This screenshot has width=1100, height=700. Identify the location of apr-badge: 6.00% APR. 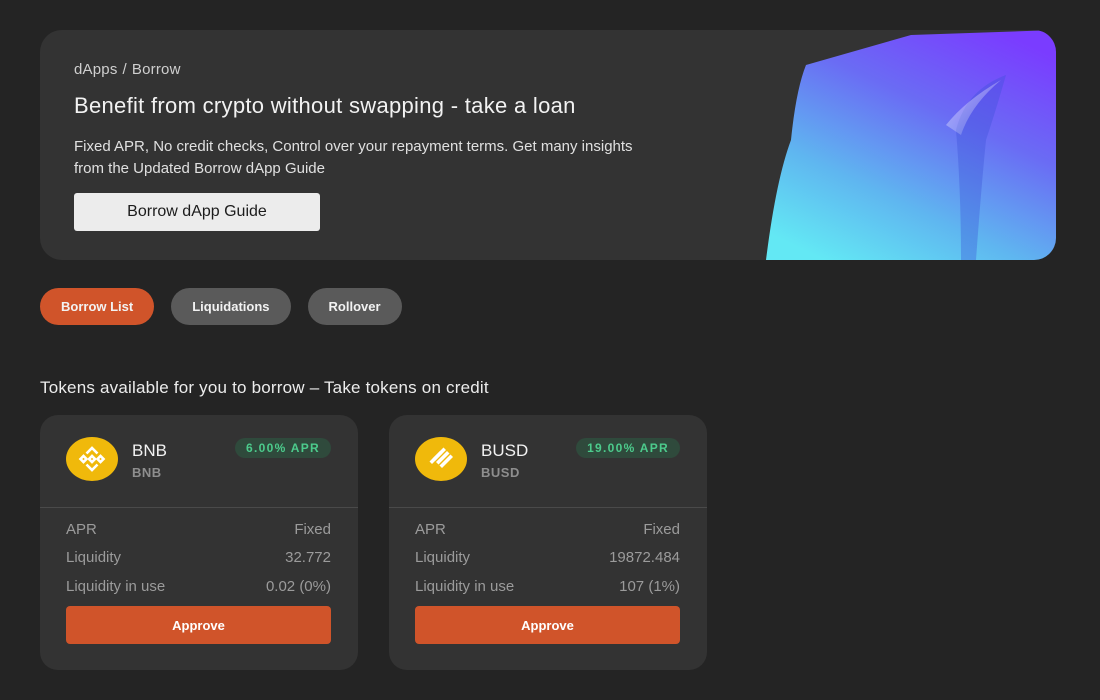
(283, 448).